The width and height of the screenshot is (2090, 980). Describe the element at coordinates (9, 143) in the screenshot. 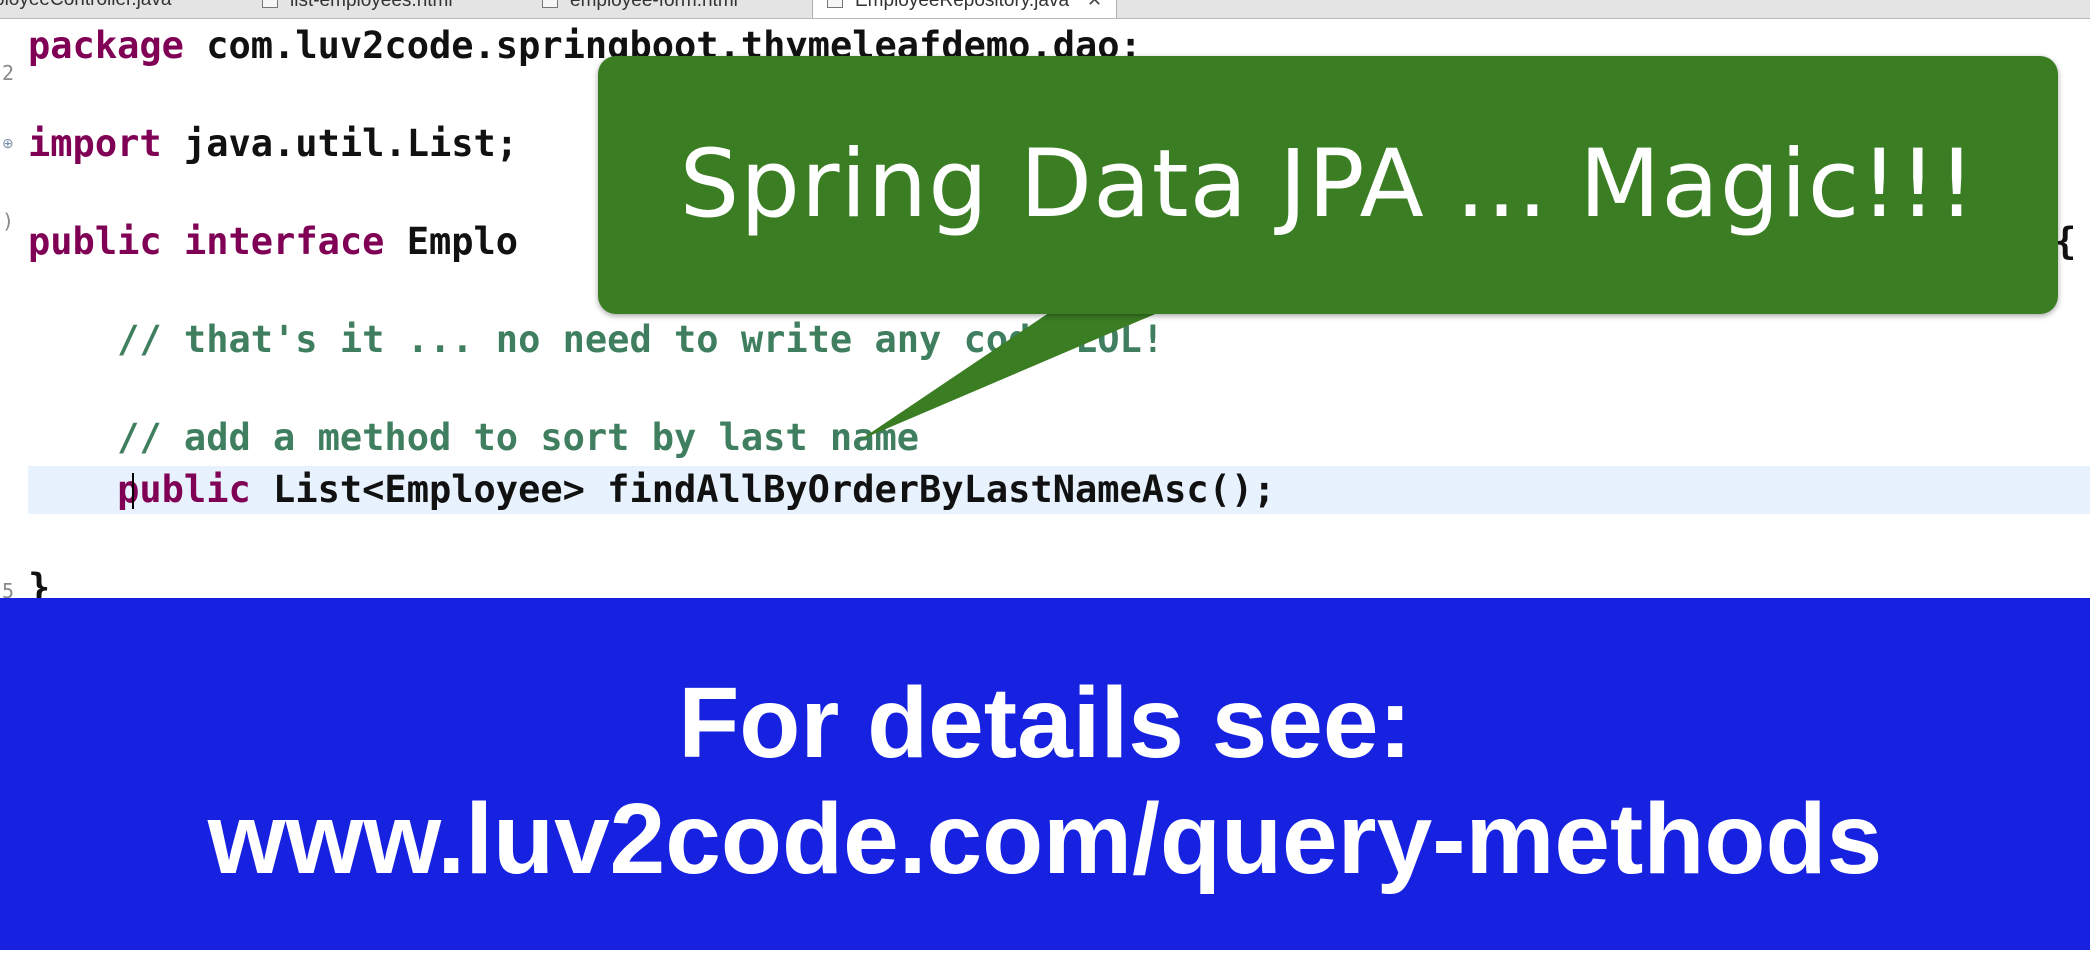

I see `fold-expand-icon: ⊕` at that location.